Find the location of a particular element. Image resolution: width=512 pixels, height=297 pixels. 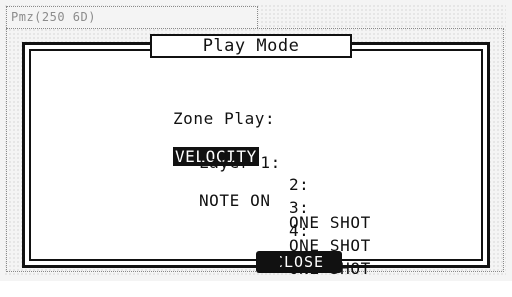

dialog-title: Play Mode is located at coordinates (251, 46).